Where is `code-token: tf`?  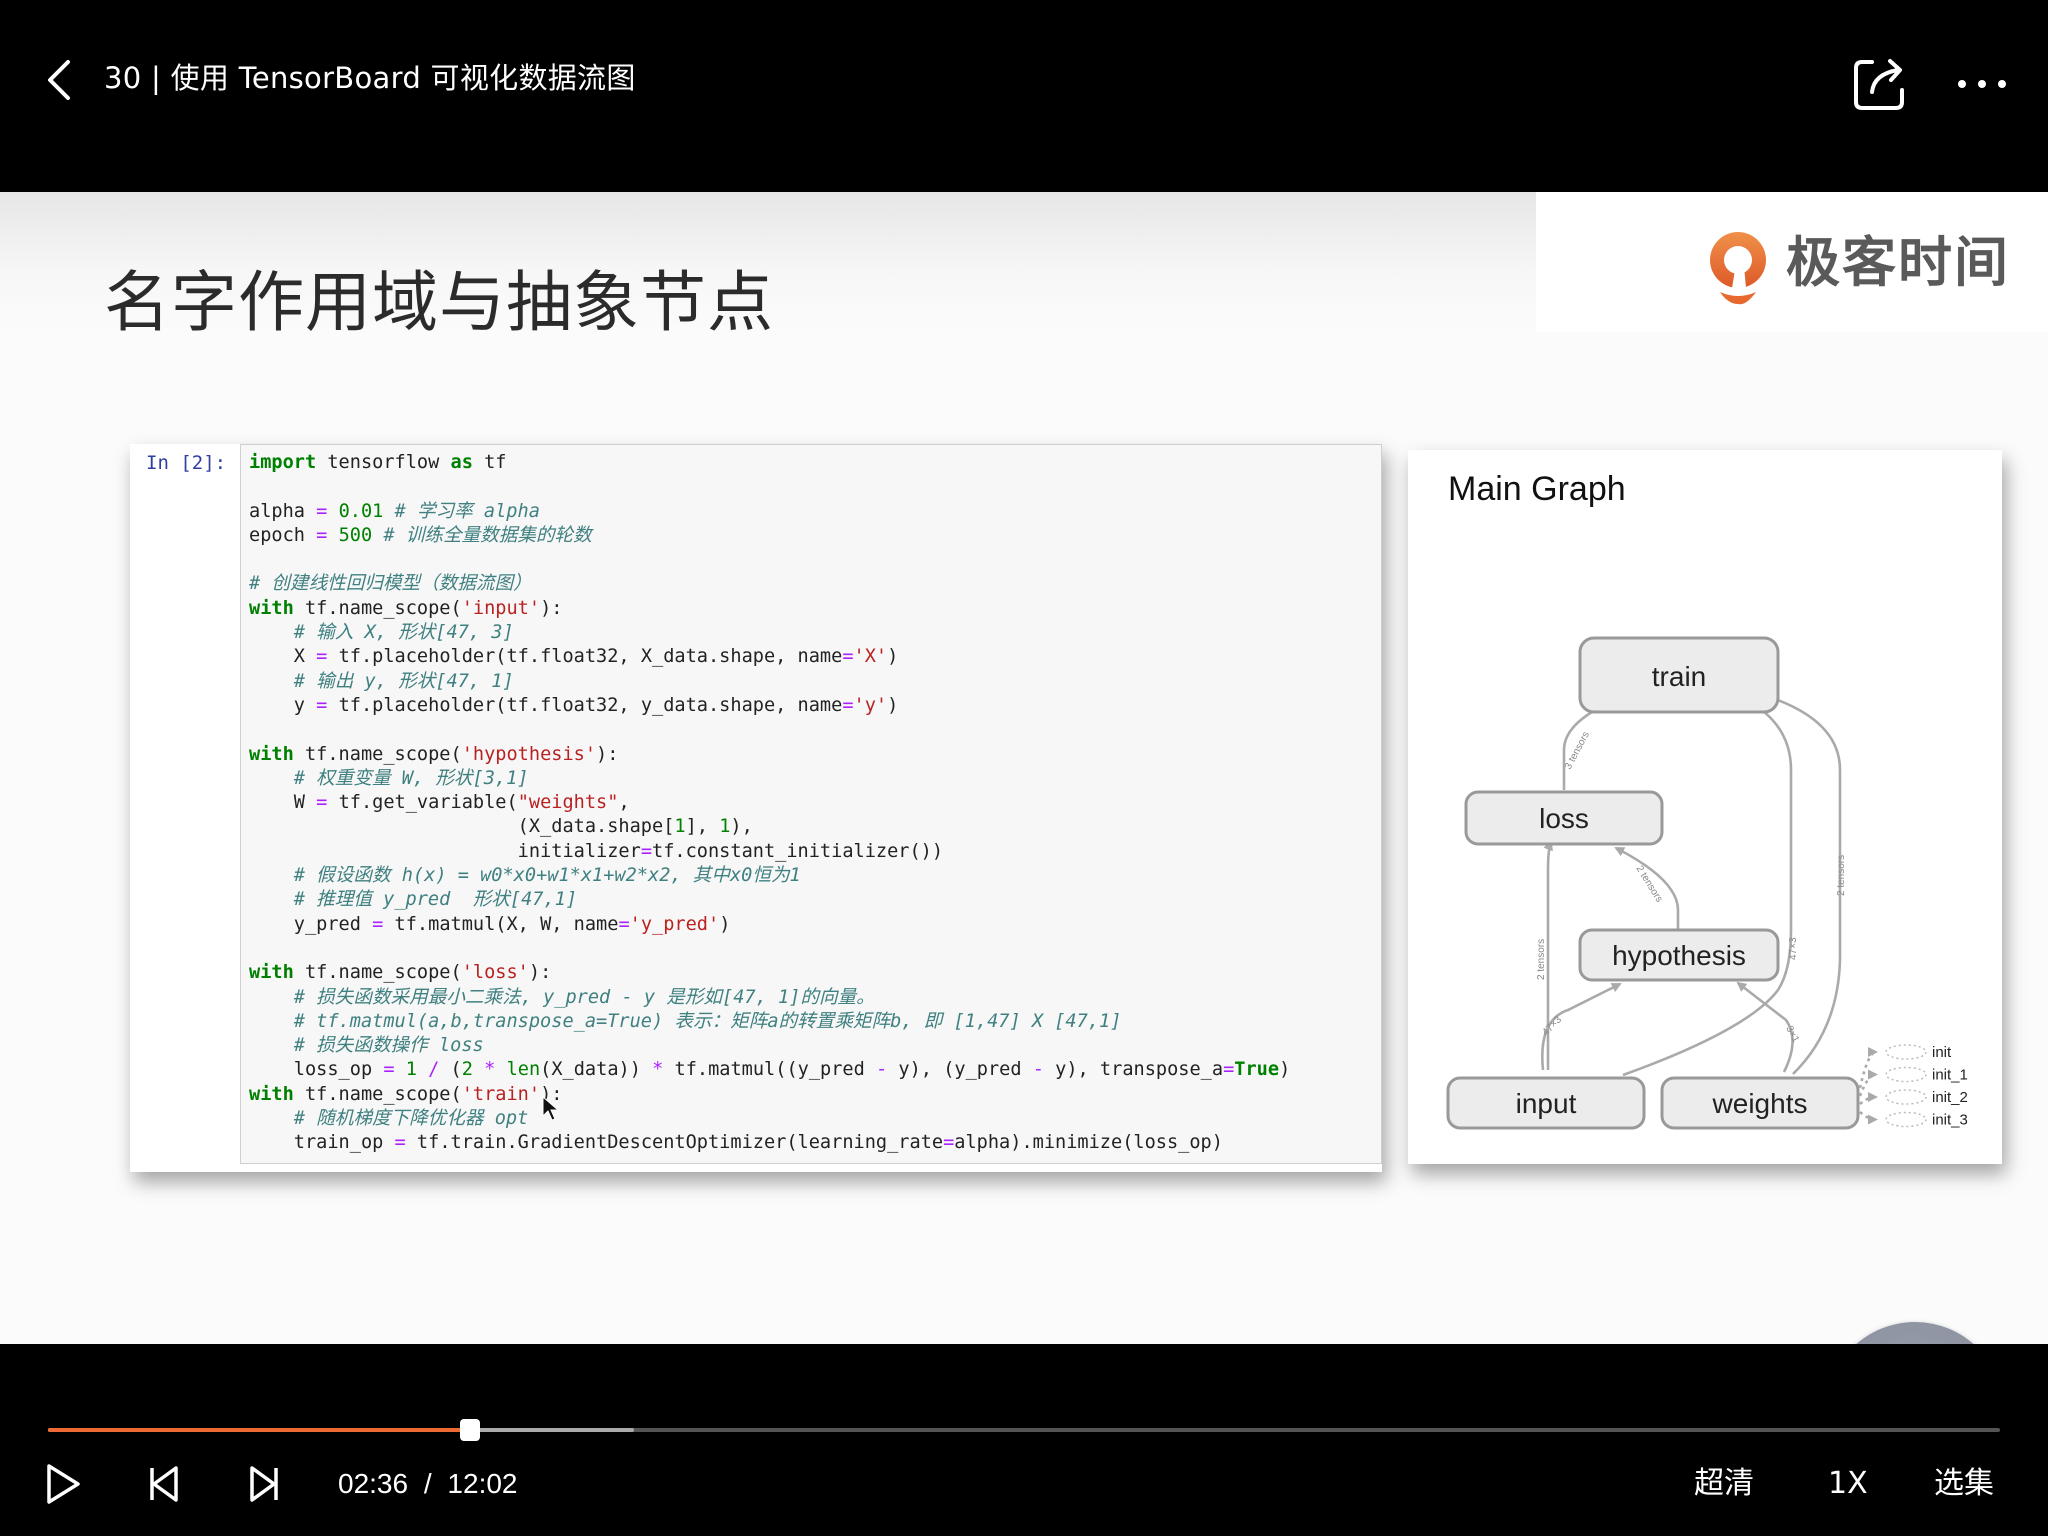
code-token: tf is located at coordinates (489, 462).